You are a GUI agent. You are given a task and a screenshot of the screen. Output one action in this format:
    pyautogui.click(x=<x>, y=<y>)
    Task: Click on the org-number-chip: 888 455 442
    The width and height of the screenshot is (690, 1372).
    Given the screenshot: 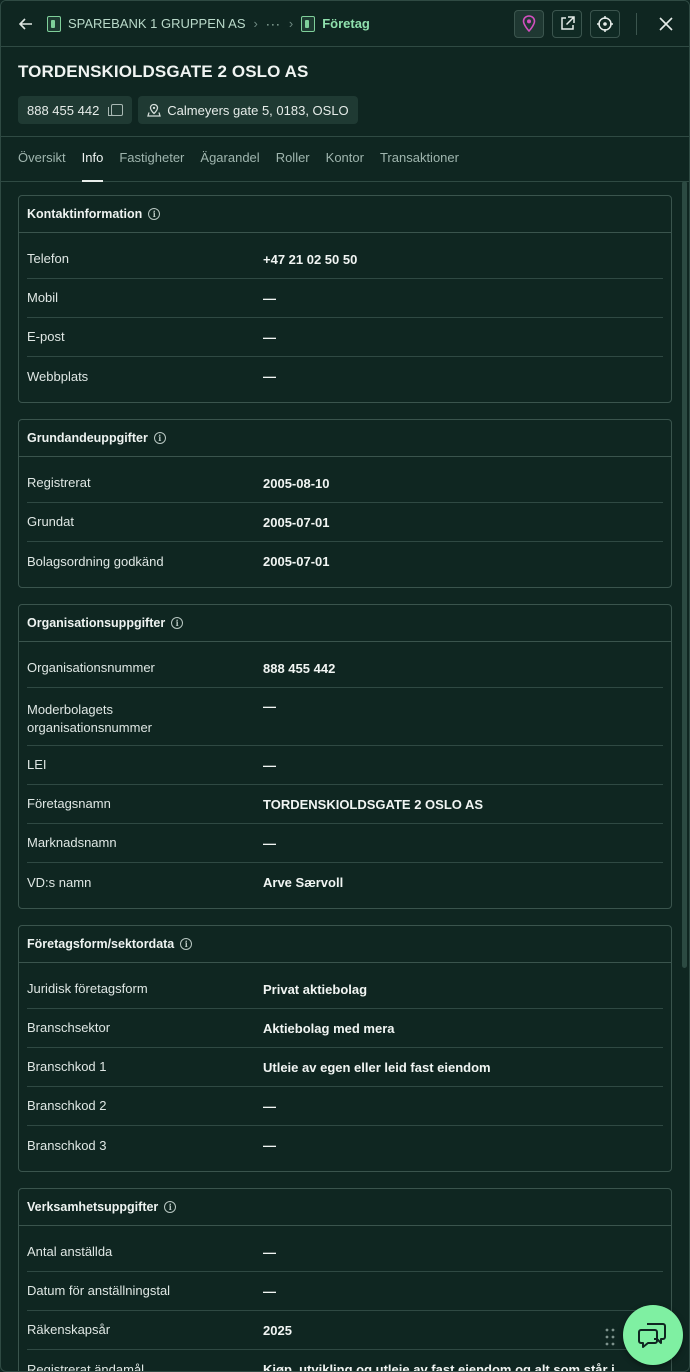 What is the action you would take?
    pyautogui.click(x=75, y=110)
    